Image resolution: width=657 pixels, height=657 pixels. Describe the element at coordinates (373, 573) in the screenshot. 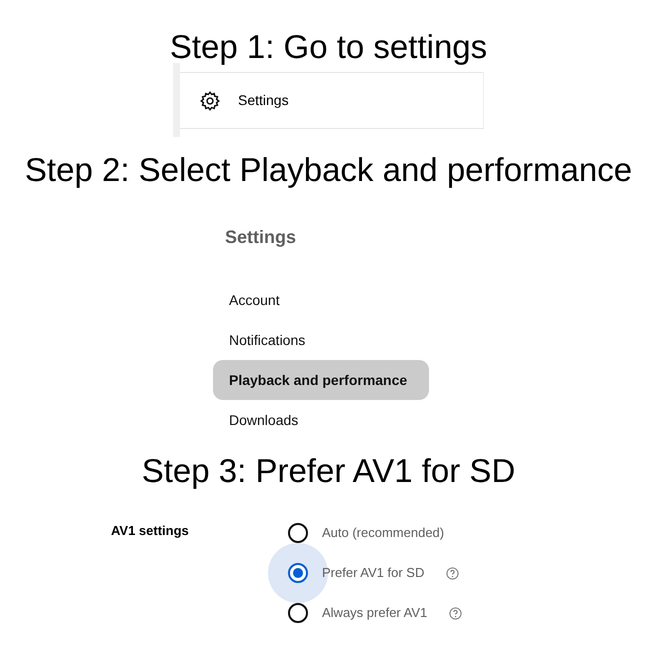

I see `option-label: Prefer AV1 for SD` at that location.